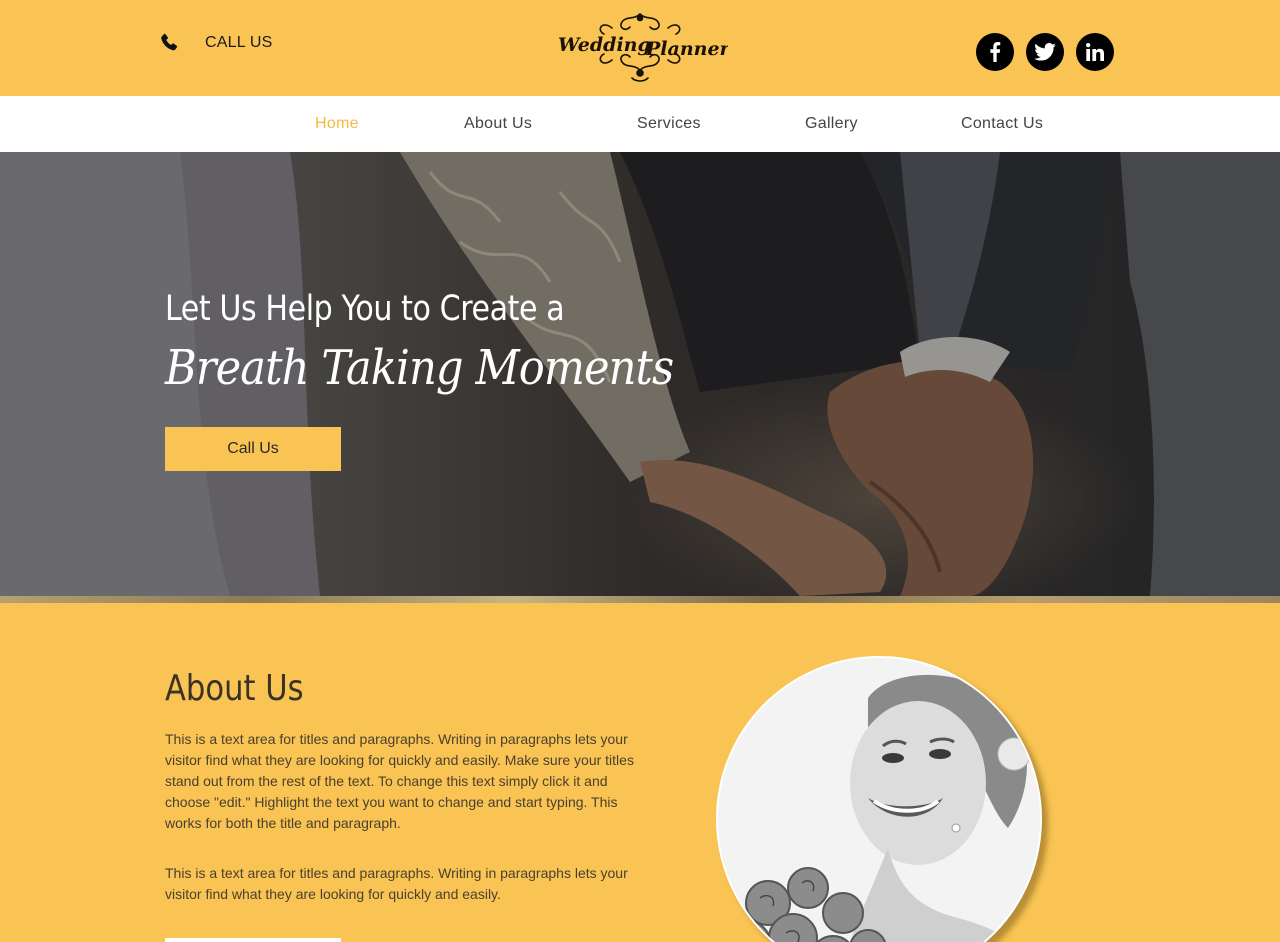  I want to click on nav-about-us: About Us, so click(498, 124).